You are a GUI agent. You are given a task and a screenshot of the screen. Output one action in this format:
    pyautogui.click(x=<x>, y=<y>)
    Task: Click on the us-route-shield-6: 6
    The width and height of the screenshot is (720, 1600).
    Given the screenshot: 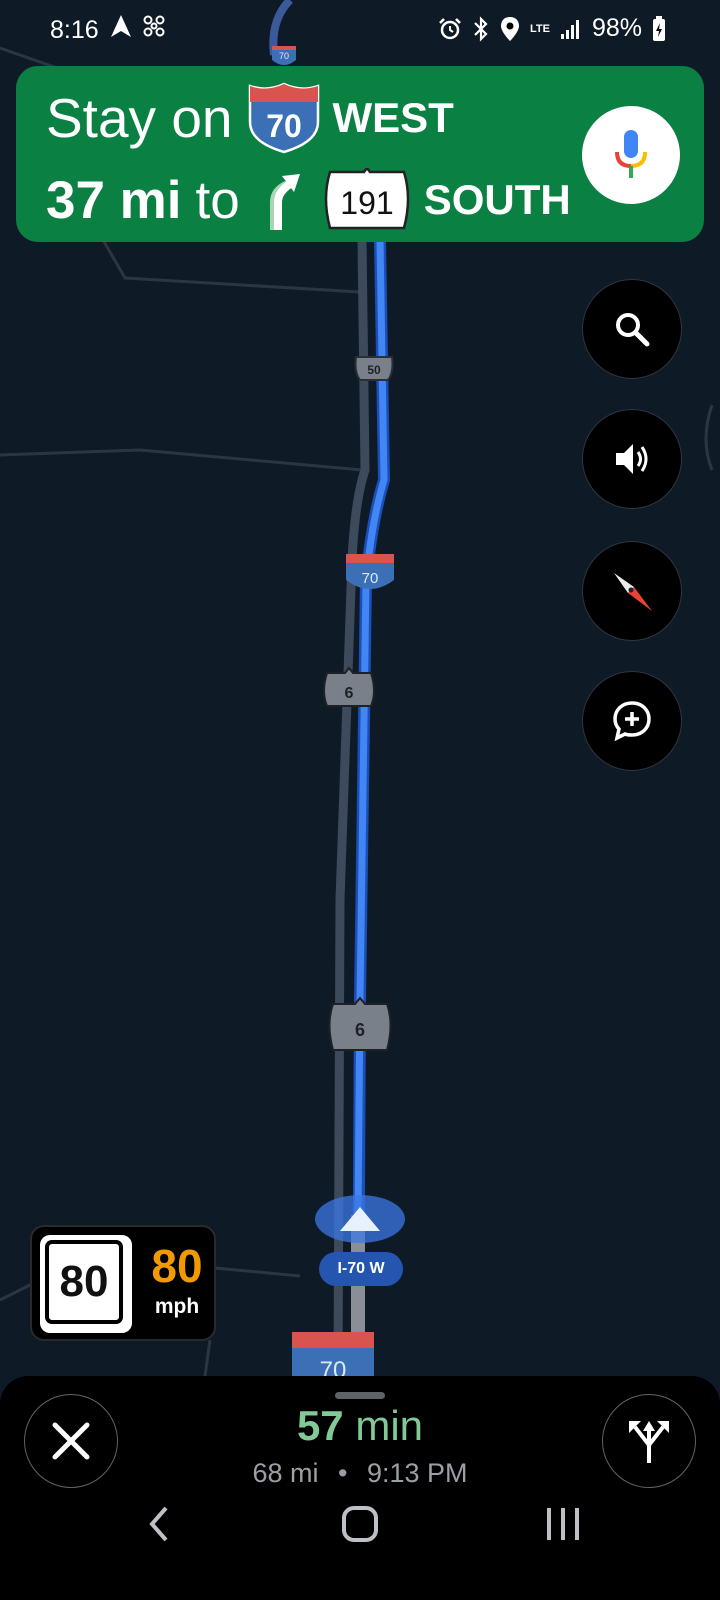 What is the action you would take?
    pyautogui.click(x=349, y=686)
    